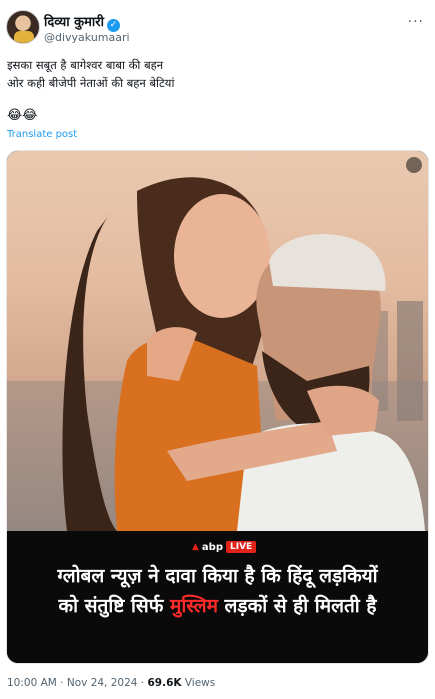 The height and width of the screenshot is (699, 435). Describe the element at coordinates (91, 83) in the screenshot. I see `post-text-line: ओर कही बीजेपी नेताओं की बहन बेटियां` at that location.